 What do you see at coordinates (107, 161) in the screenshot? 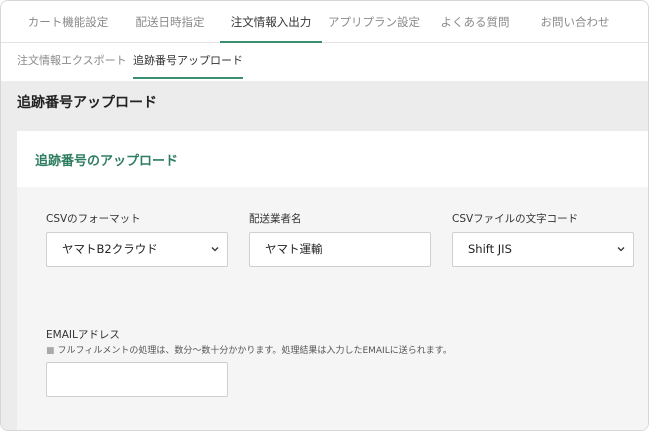
I see `card-title: 追跡番号のアップロード` at bounding box center [107, 161].